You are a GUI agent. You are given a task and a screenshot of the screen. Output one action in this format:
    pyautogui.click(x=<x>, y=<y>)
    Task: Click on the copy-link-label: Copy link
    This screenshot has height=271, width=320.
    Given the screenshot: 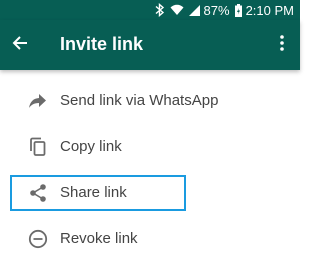 What is the action you would take?
    pyautogui.click(x=91, y=146)
    